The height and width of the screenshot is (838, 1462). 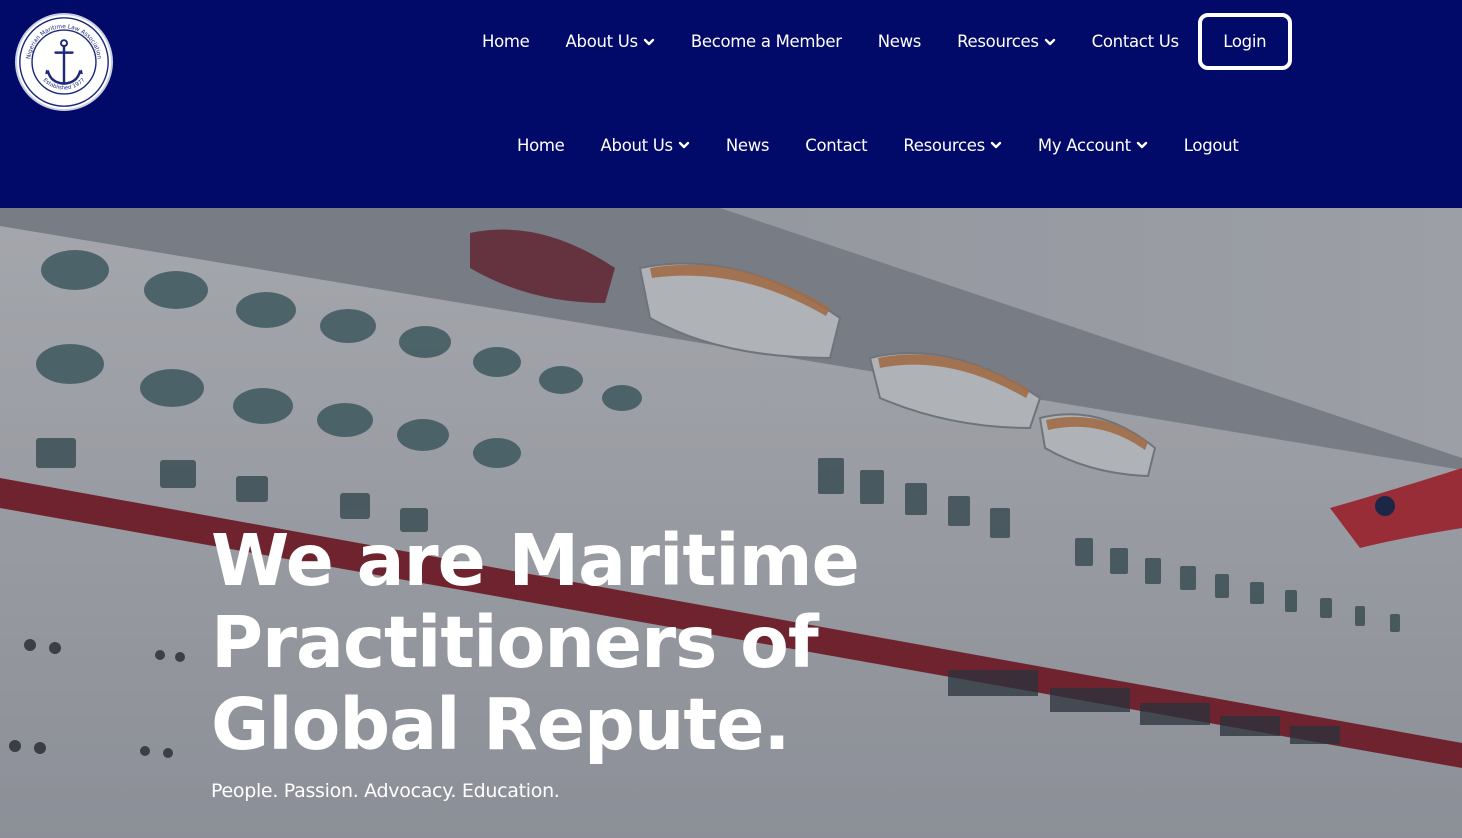 I want to click on nav-contact: Contact, so click(x=836, y=145).